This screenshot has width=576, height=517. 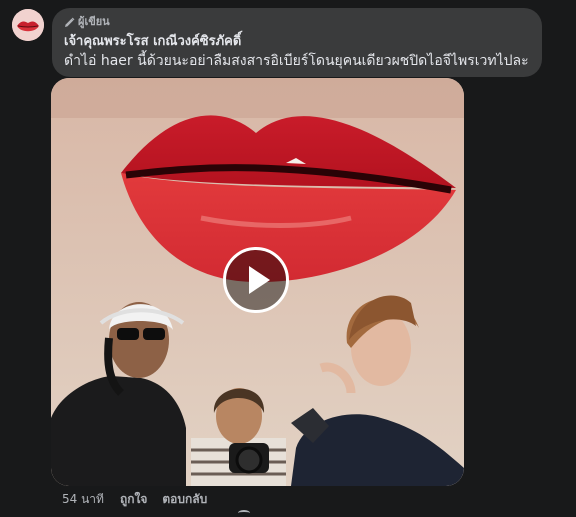 I want to click on lips-avatar-icon, so click(x=28, y=25).